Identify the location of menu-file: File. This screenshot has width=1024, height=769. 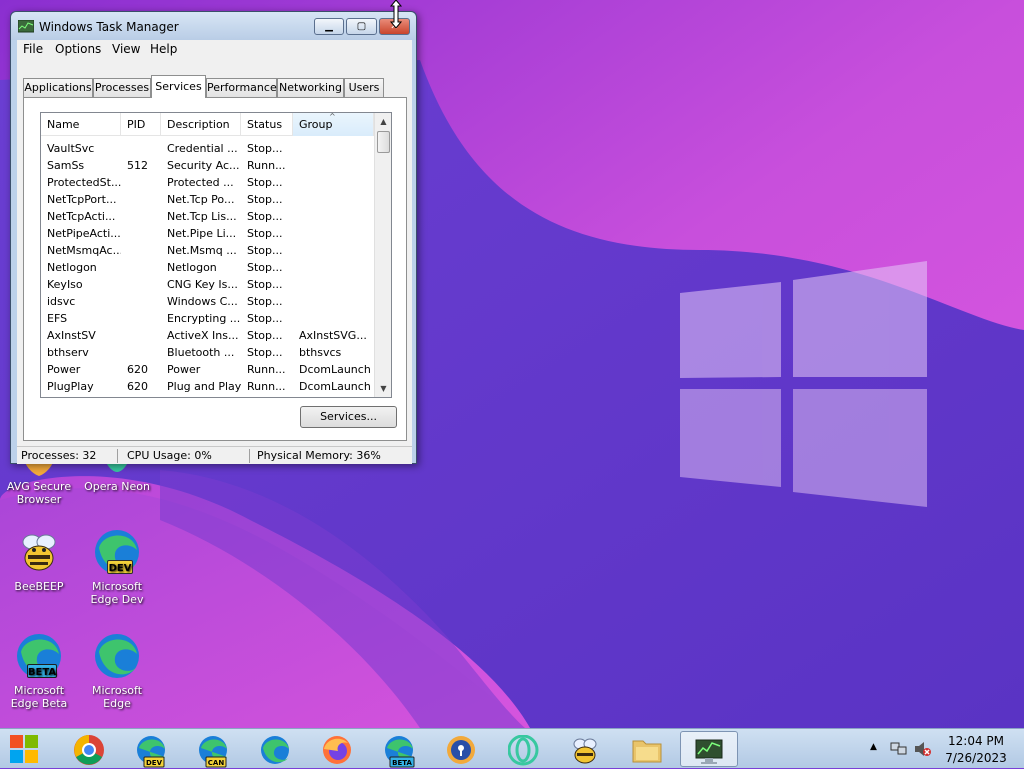
(33, 49).